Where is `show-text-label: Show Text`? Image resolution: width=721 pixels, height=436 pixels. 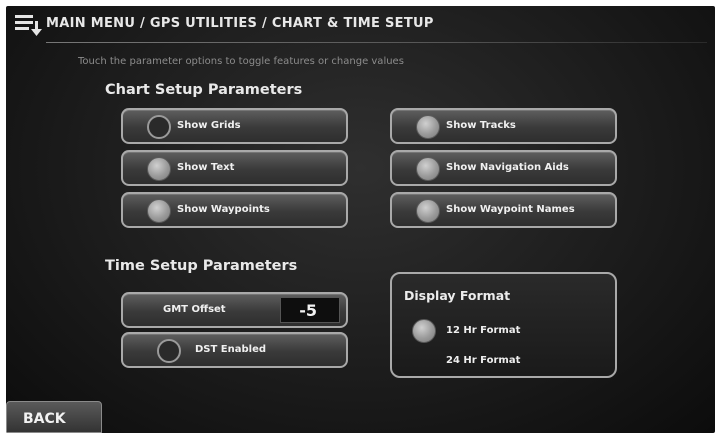
show-text-label: Show Text is located at coordinates (206, 167).